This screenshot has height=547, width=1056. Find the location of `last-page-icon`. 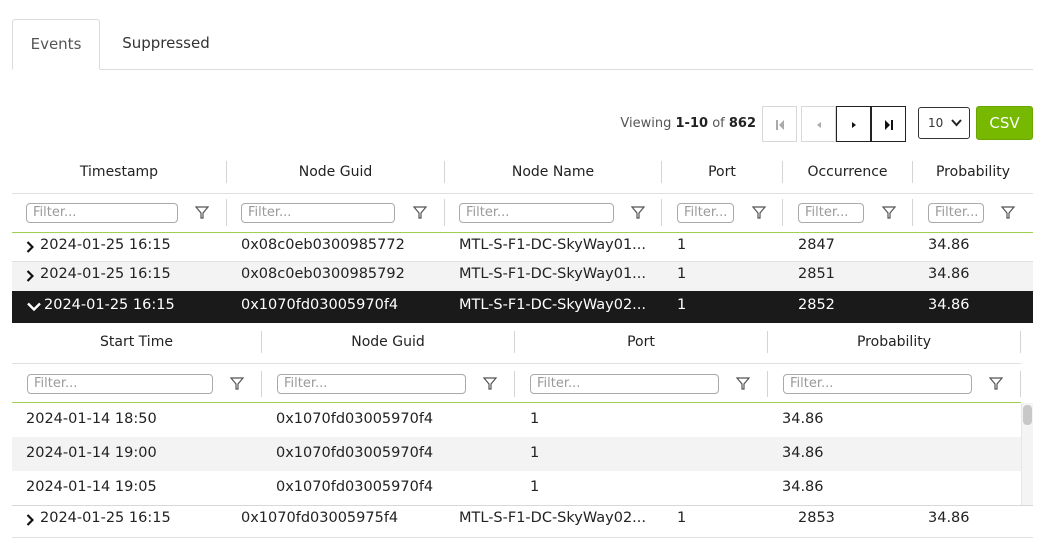

last-page-icon is located at coordinates (889, 125).